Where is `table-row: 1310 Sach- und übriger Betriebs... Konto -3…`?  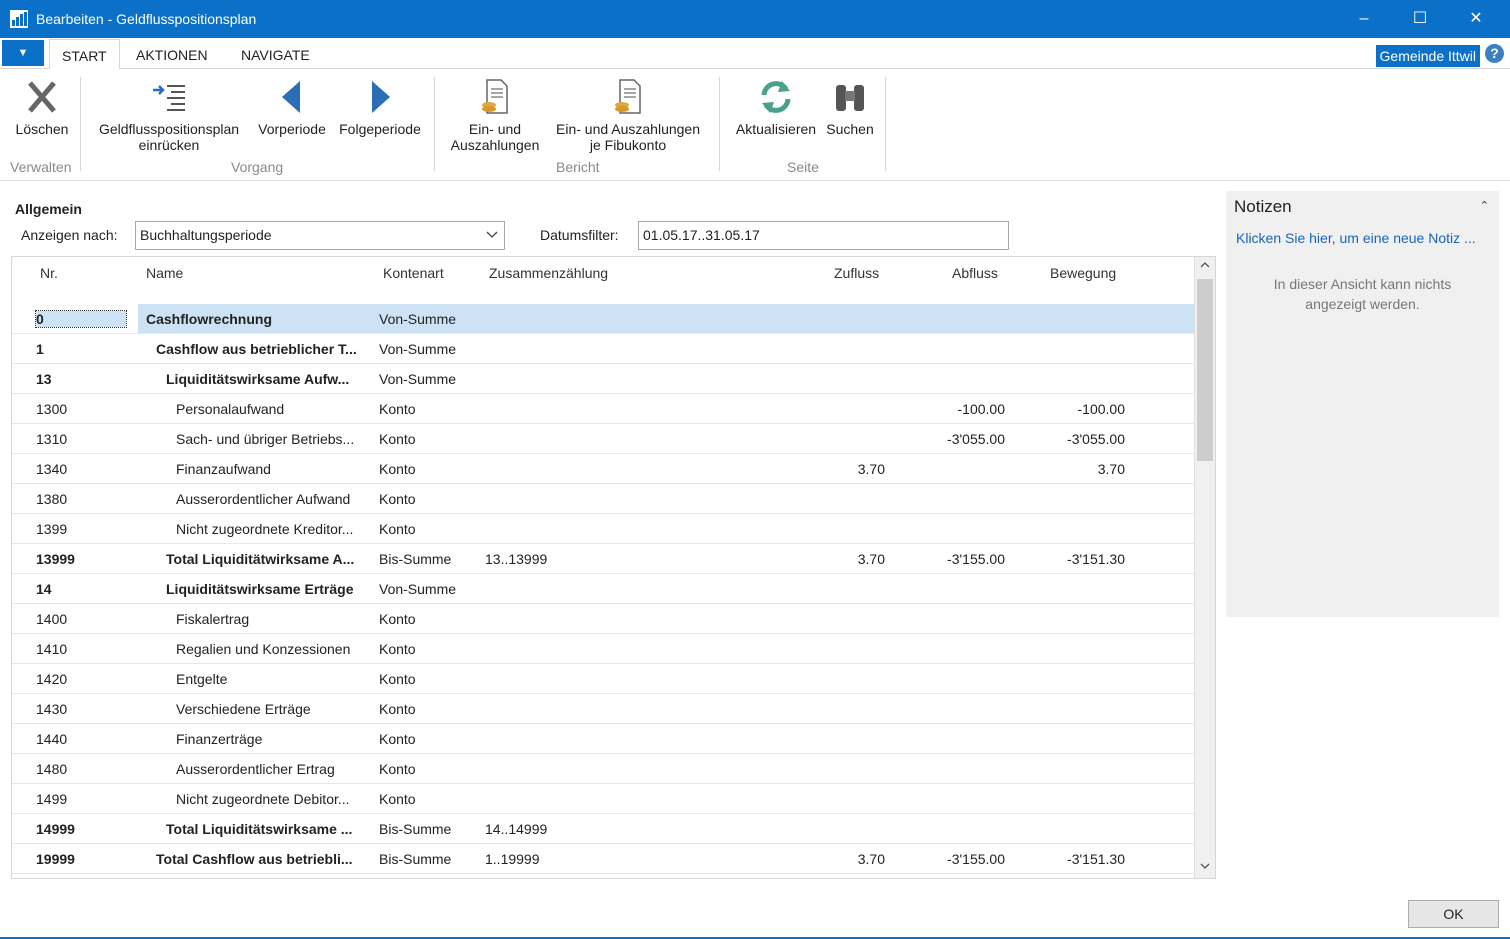
table-row: 1310 Sach- und übriger Betriebs... Konto -3… is located at coordinates (603, 439).